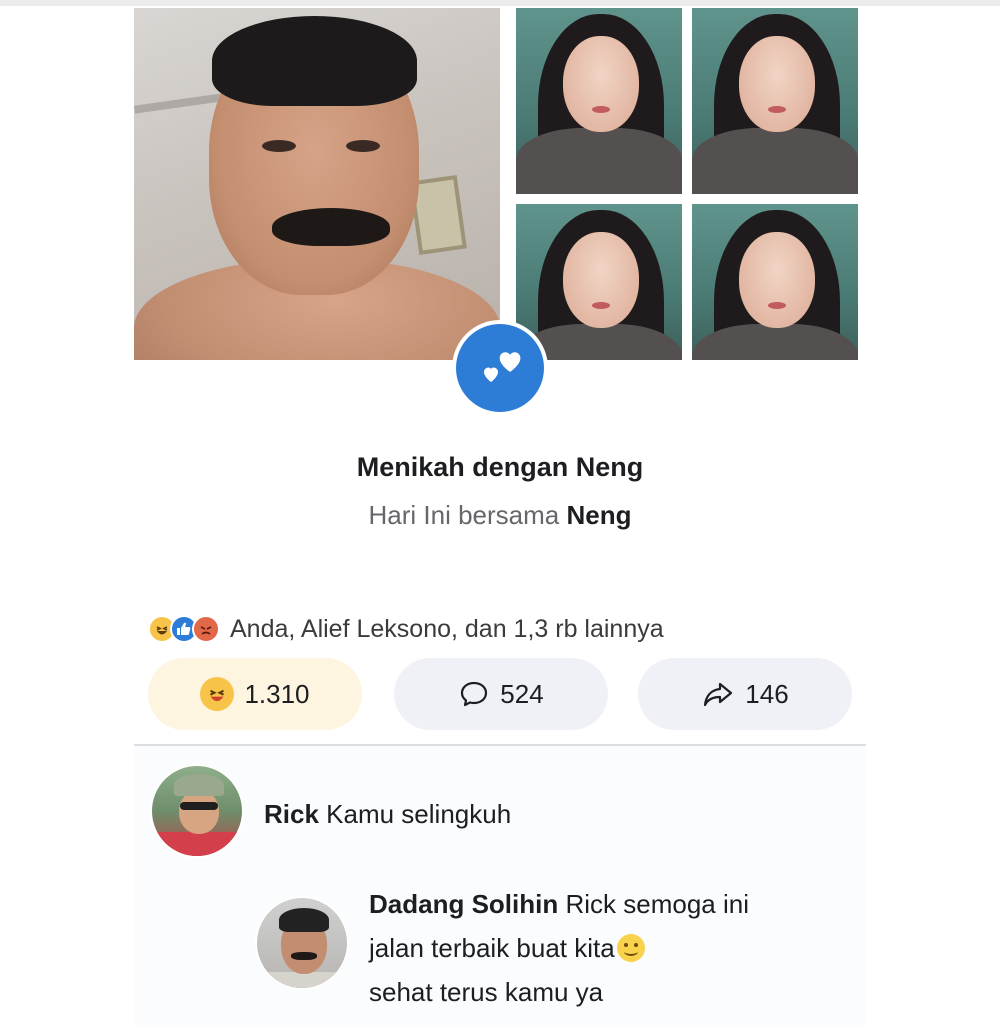 Image resolution: width=1000 pixels, height=1025 pixels. I want to click on reply-text-2: jalan terbaik buat kita, so click(492, 948).